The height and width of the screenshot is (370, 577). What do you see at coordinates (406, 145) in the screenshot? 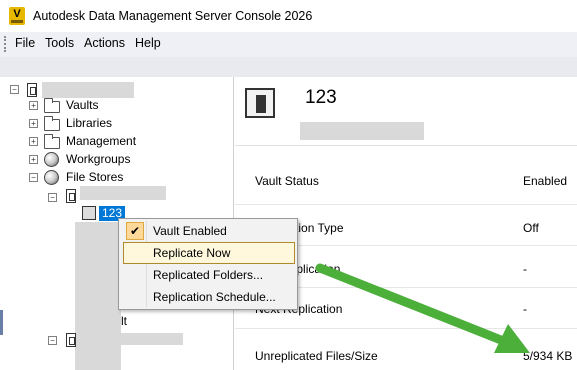
I see `header-divider` at bounding box center [406, 145].